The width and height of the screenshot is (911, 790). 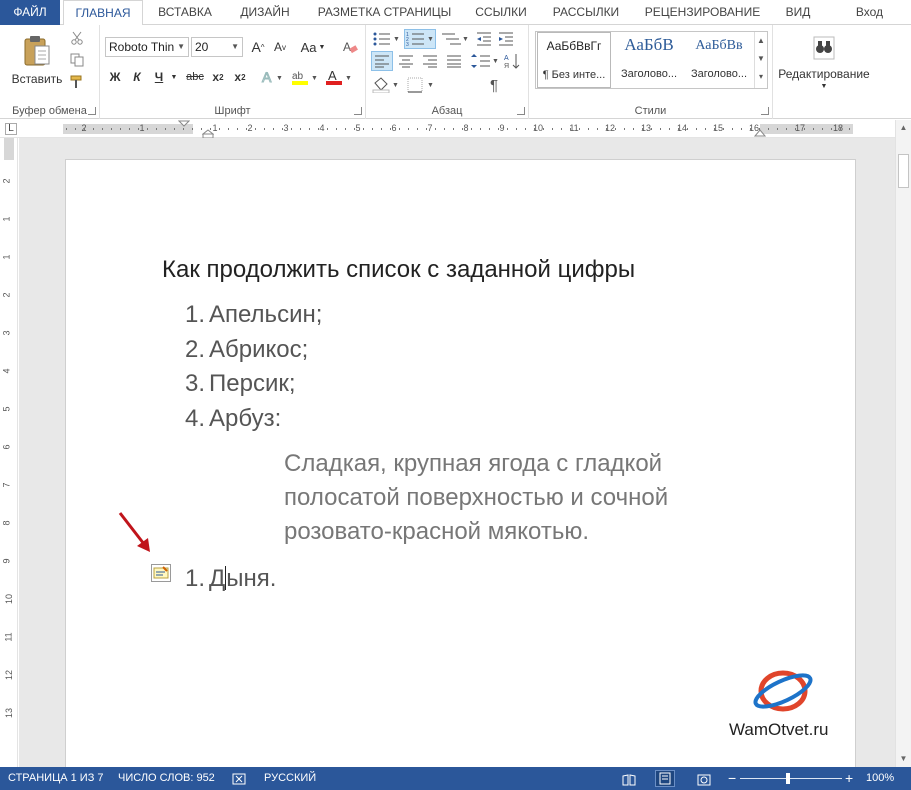 I want to click on proofing-status-icon, so click(x=240, y=781).